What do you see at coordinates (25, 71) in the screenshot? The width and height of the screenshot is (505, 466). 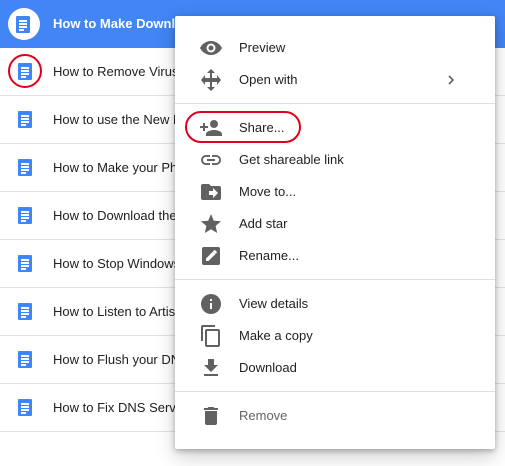 I see `highlight-ring` at bounding box center [25, 71].